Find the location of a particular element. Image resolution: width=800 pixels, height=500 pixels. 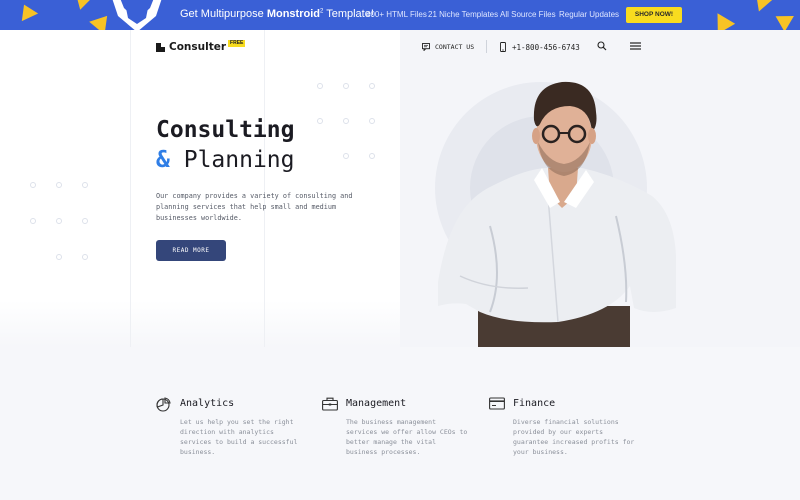

promo-feature: 21 Niche Templates is located at coordinates (463, 14).